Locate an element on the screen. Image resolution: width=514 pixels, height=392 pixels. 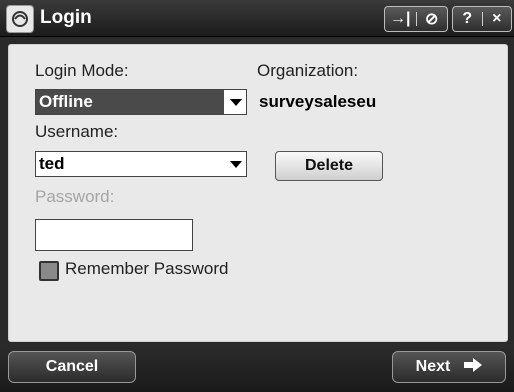
username-select: ted is located at coordinates (141, 164).